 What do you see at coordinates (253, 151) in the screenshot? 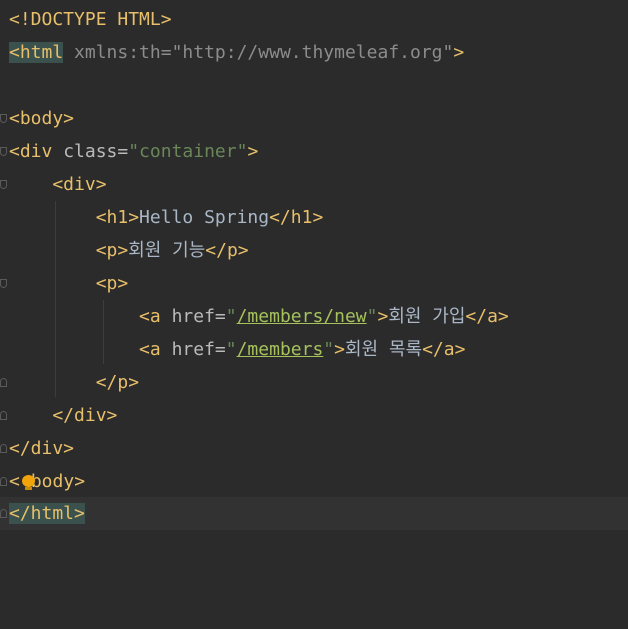
I see `div-close-bracket: >` at bounding box center [253, 151].